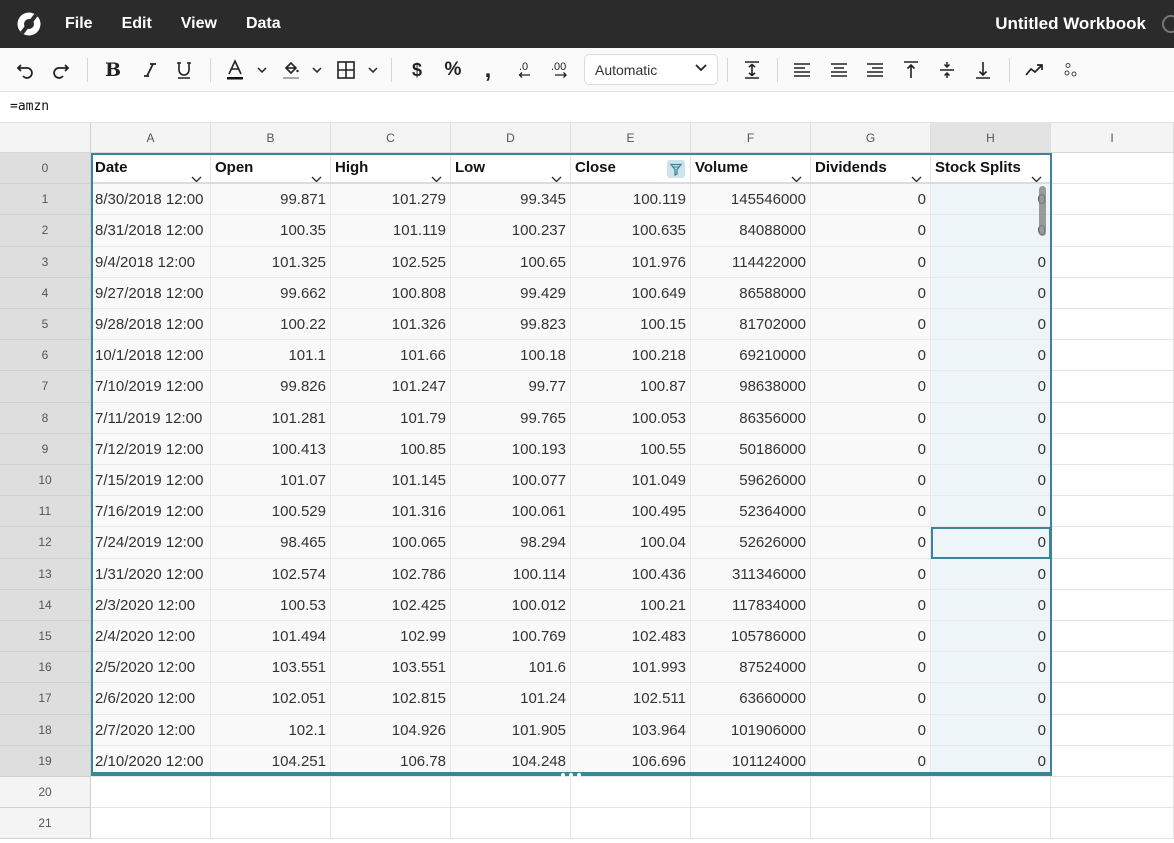 Image resolution: width=1174 pixels, height=843 pixels. Describe the element at coordinates (751, 449) in the screenshot. I see `table-cell: 50186000` at that location.